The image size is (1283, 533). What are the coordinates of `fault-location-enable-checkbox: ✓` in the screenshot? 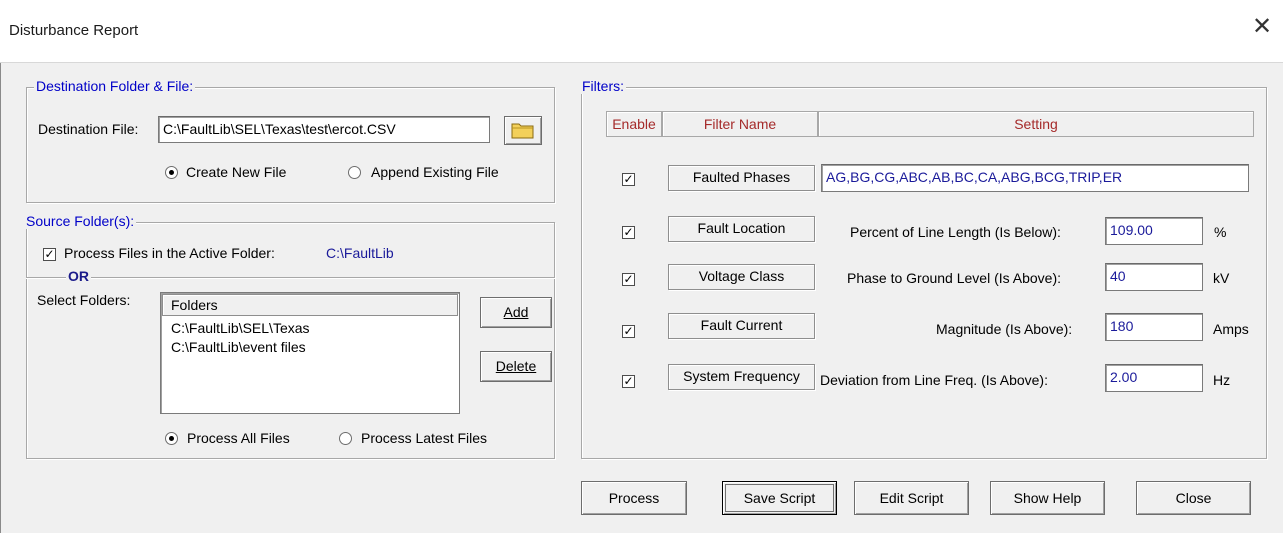 It's located at (628, 232).